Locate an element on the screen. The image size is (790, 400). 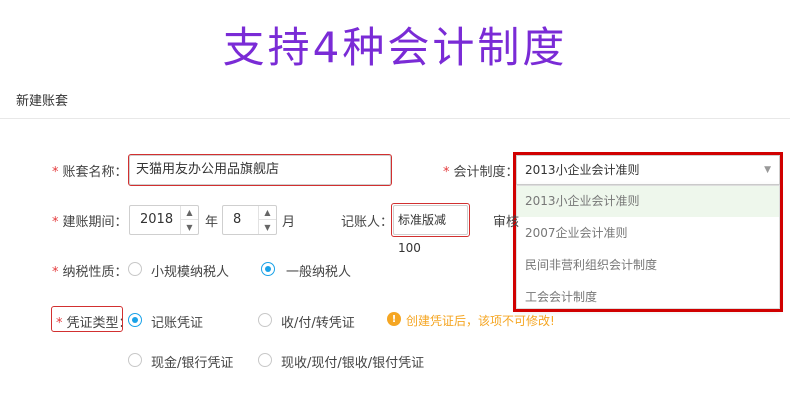
page-title: 新建账套 is located at coordinates (42, 101).